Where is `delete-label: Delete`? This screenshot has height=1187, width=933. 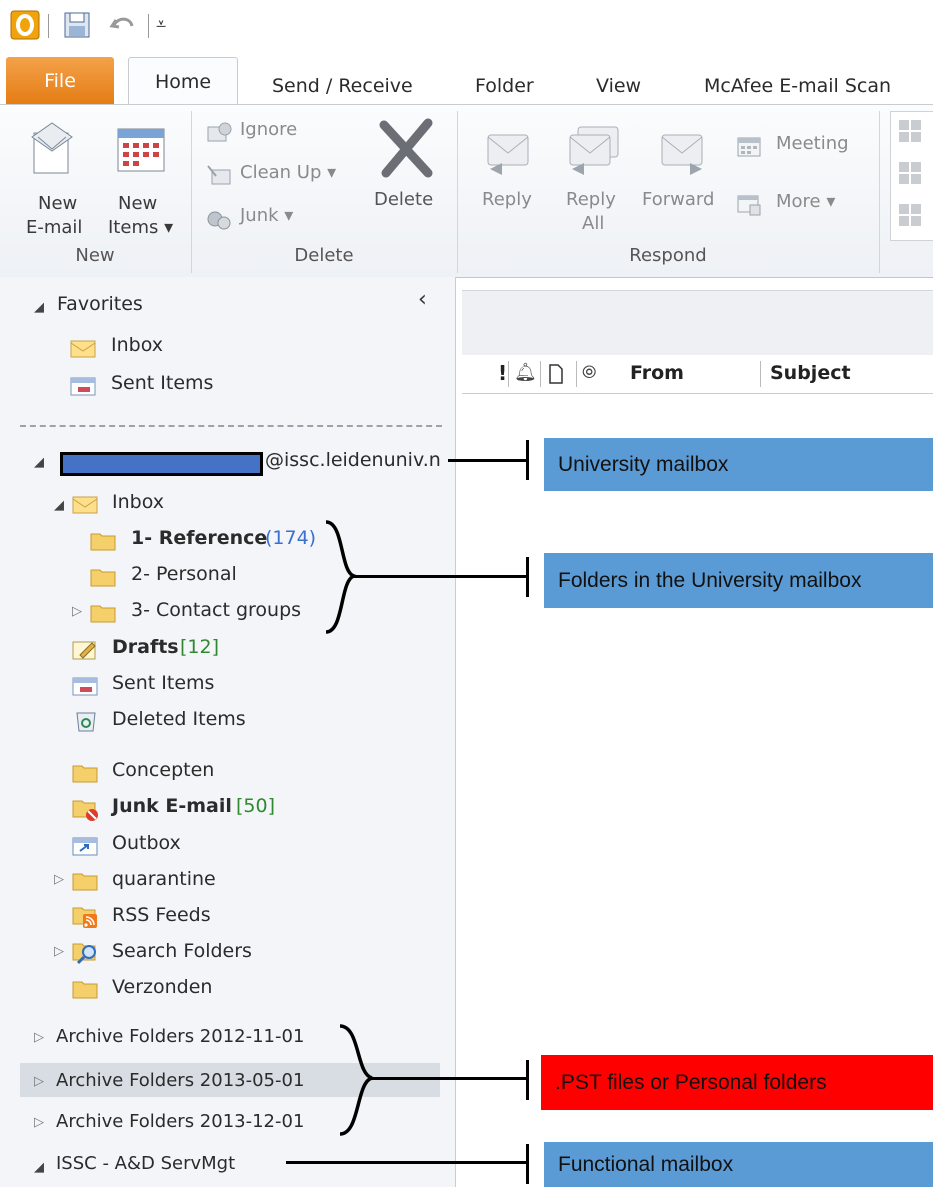 delete-label: Delete is located at coordinates (404, 199).